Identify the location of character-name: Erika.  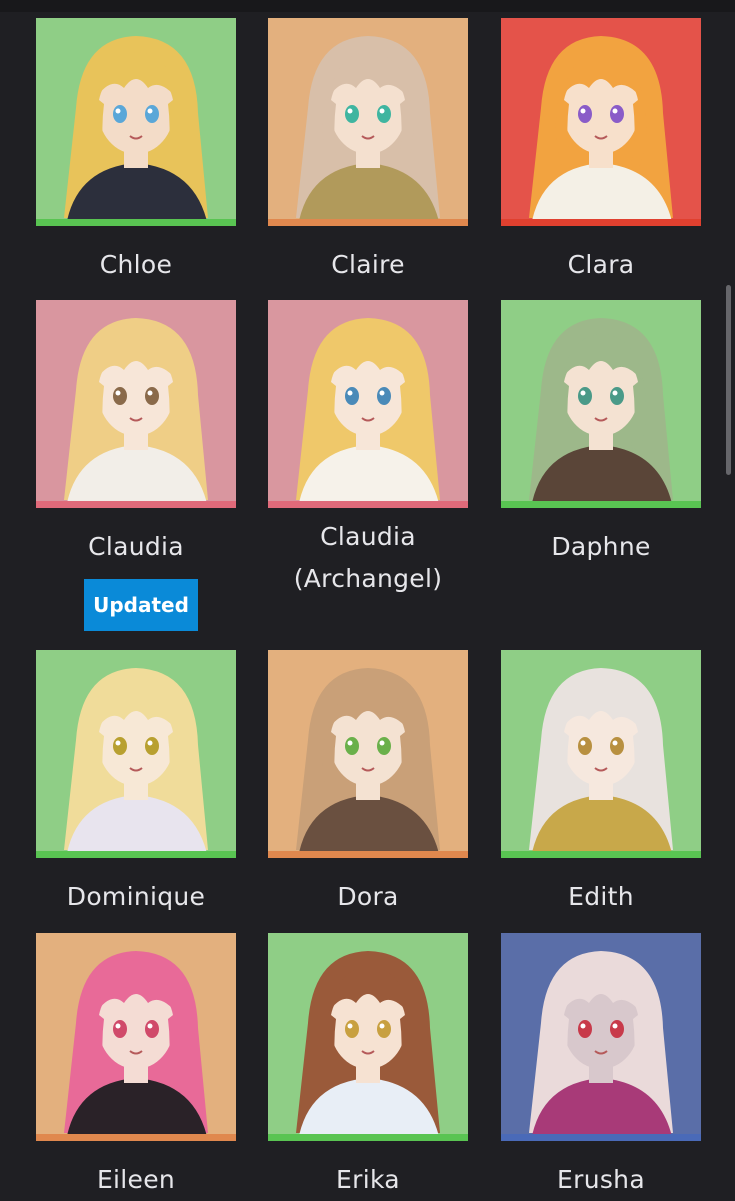
(368, 1180).